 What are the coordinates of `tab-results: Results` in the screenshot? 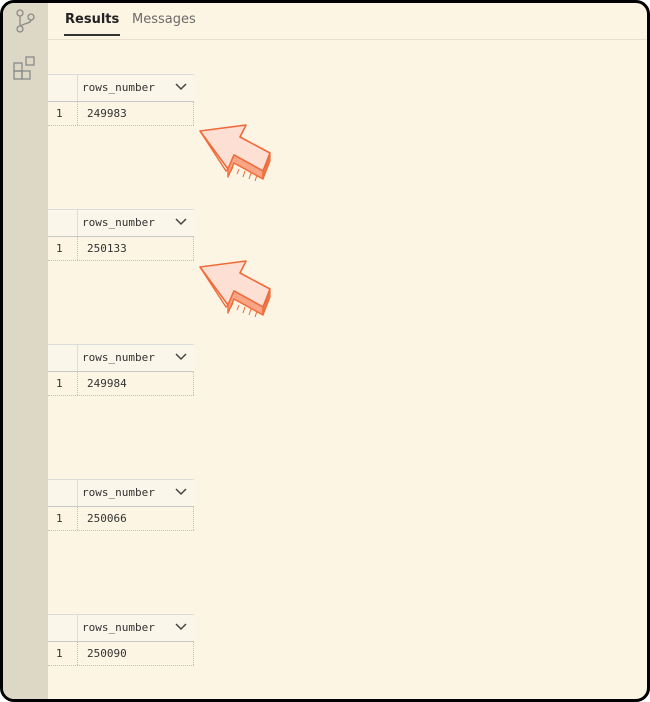 It's located at (92, 24).